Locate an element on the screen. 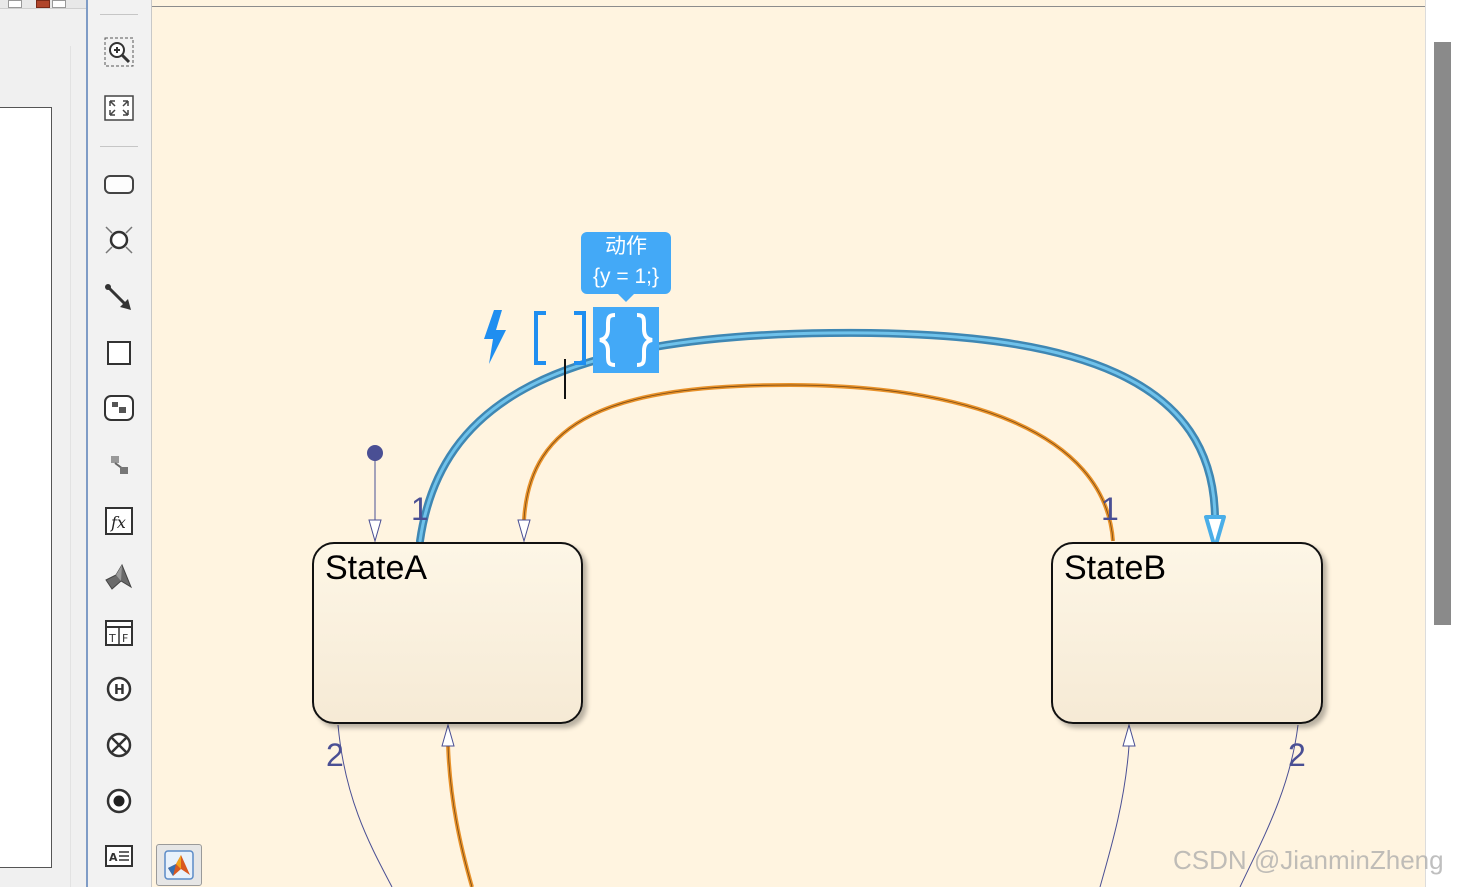  square-brackets-icon is located at coordinates (560, 338).